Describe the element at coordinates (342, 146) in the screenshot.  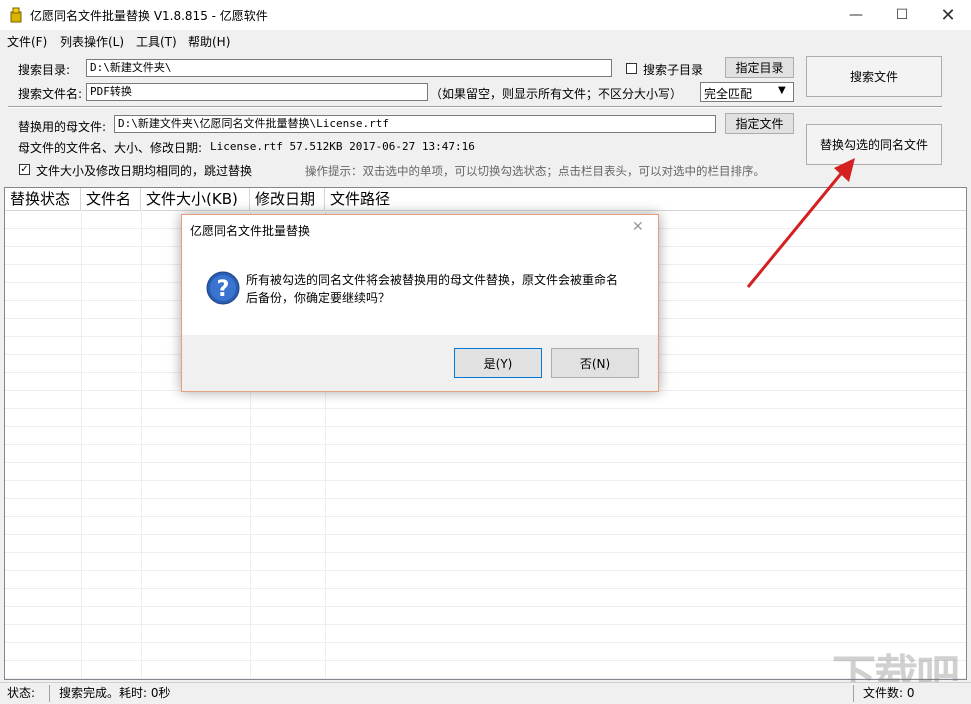
I see `master-info-value: License.rtf 57.512KB 2017-06-27 13:47:16` at that location.